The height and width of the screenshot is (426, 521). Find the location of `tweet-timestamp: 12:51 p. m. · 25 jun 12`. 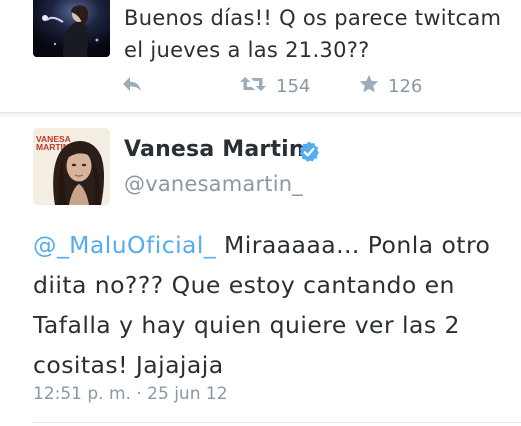

tweet-timestamp: 12:51 p. m. · 25 jun 12 is located at coordinates (130, 394).